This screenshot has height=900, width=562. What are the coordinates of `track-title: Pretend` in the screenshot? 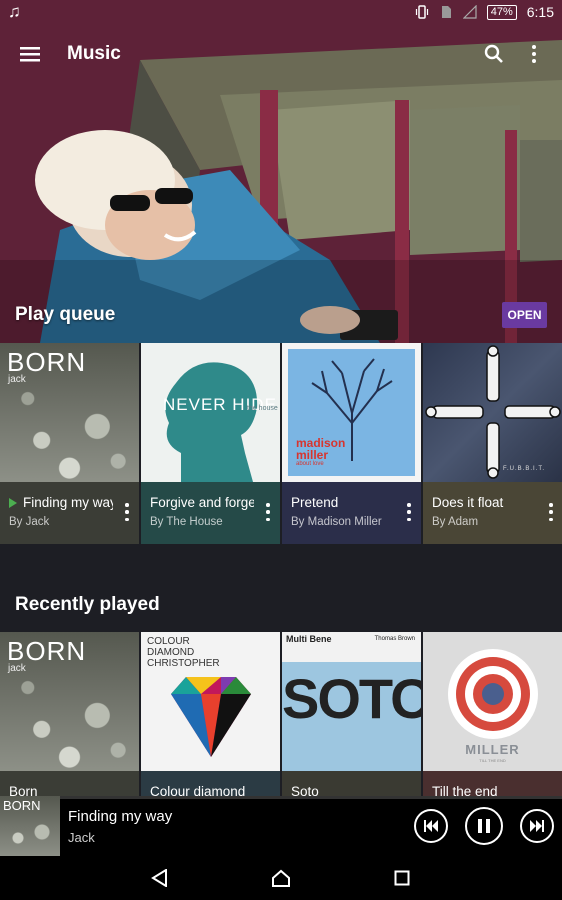 It's located at (315, 502).